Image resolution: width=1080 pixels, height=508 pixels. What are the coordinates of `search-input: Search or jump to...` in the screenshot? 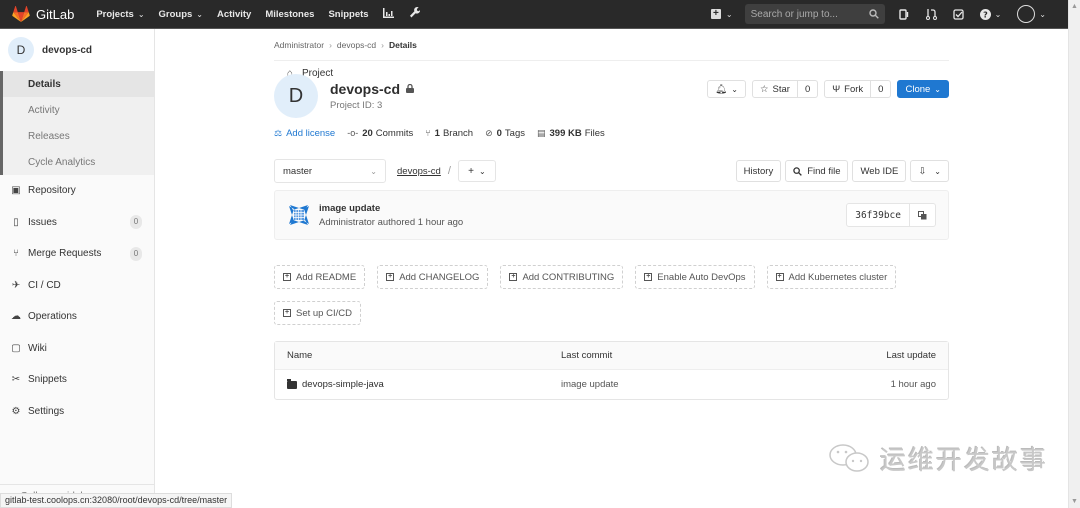 It's located at (814, 14).